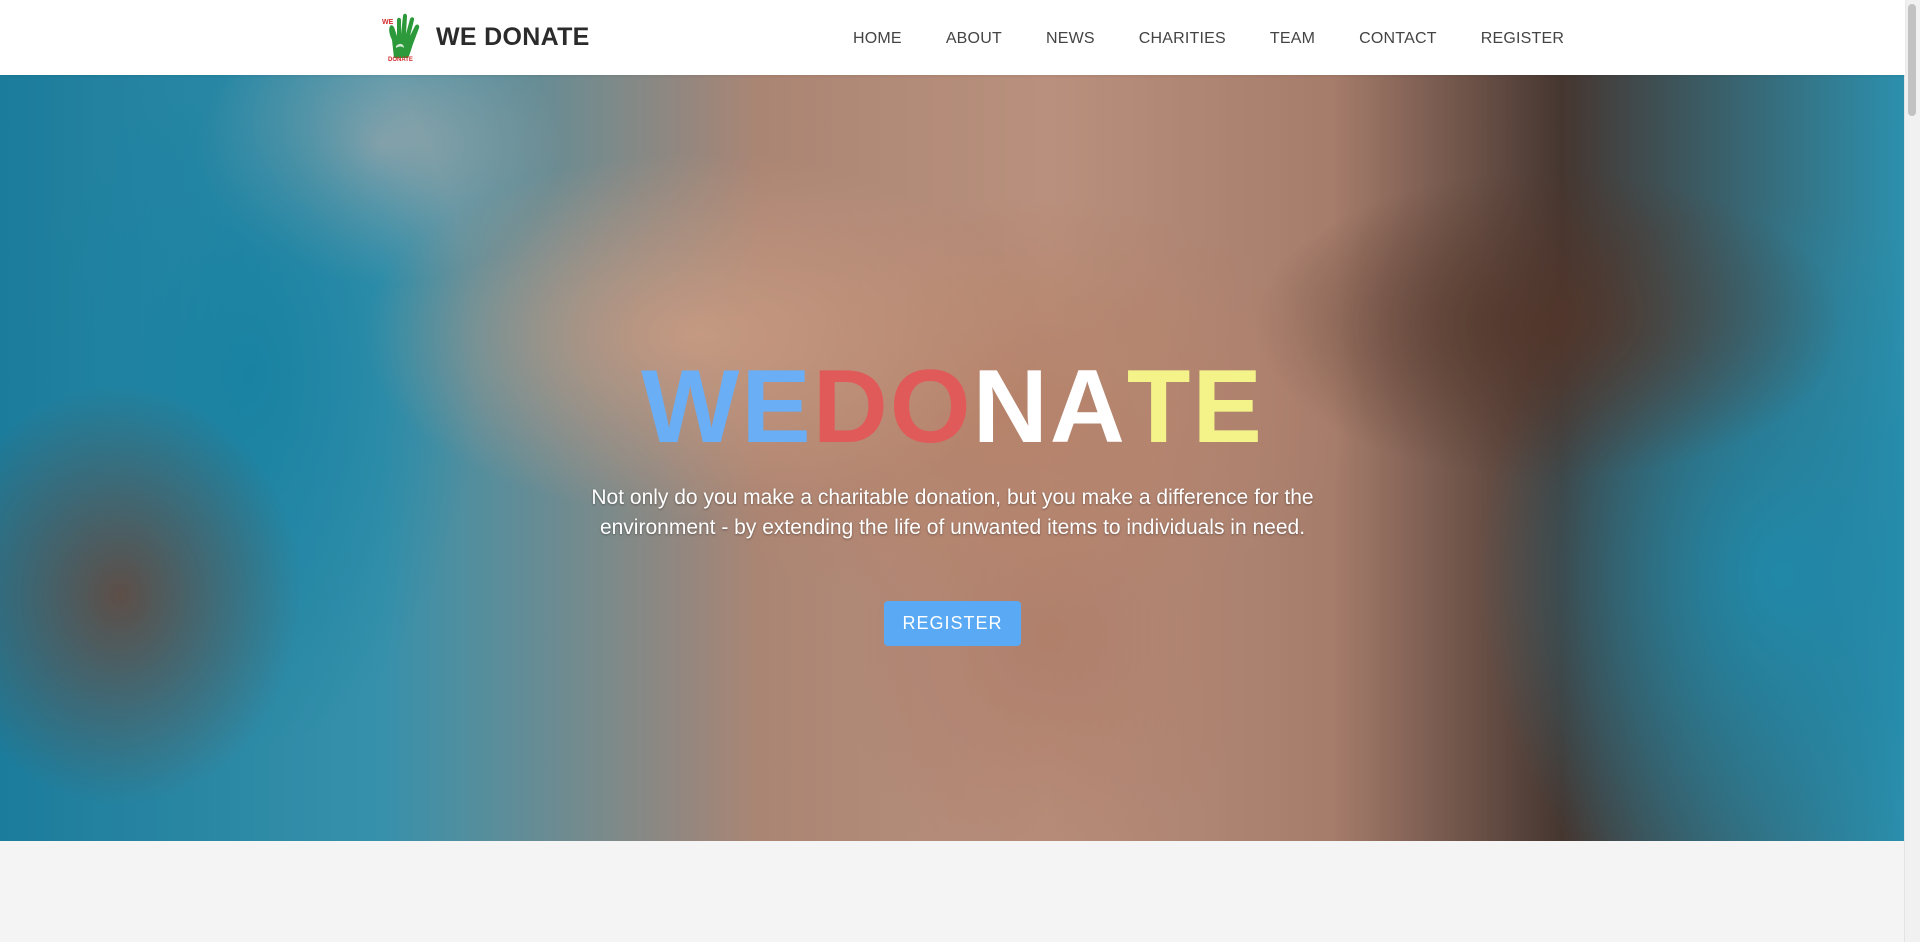  I want to click on brand-name: WE DONATE, so click(513, 36).